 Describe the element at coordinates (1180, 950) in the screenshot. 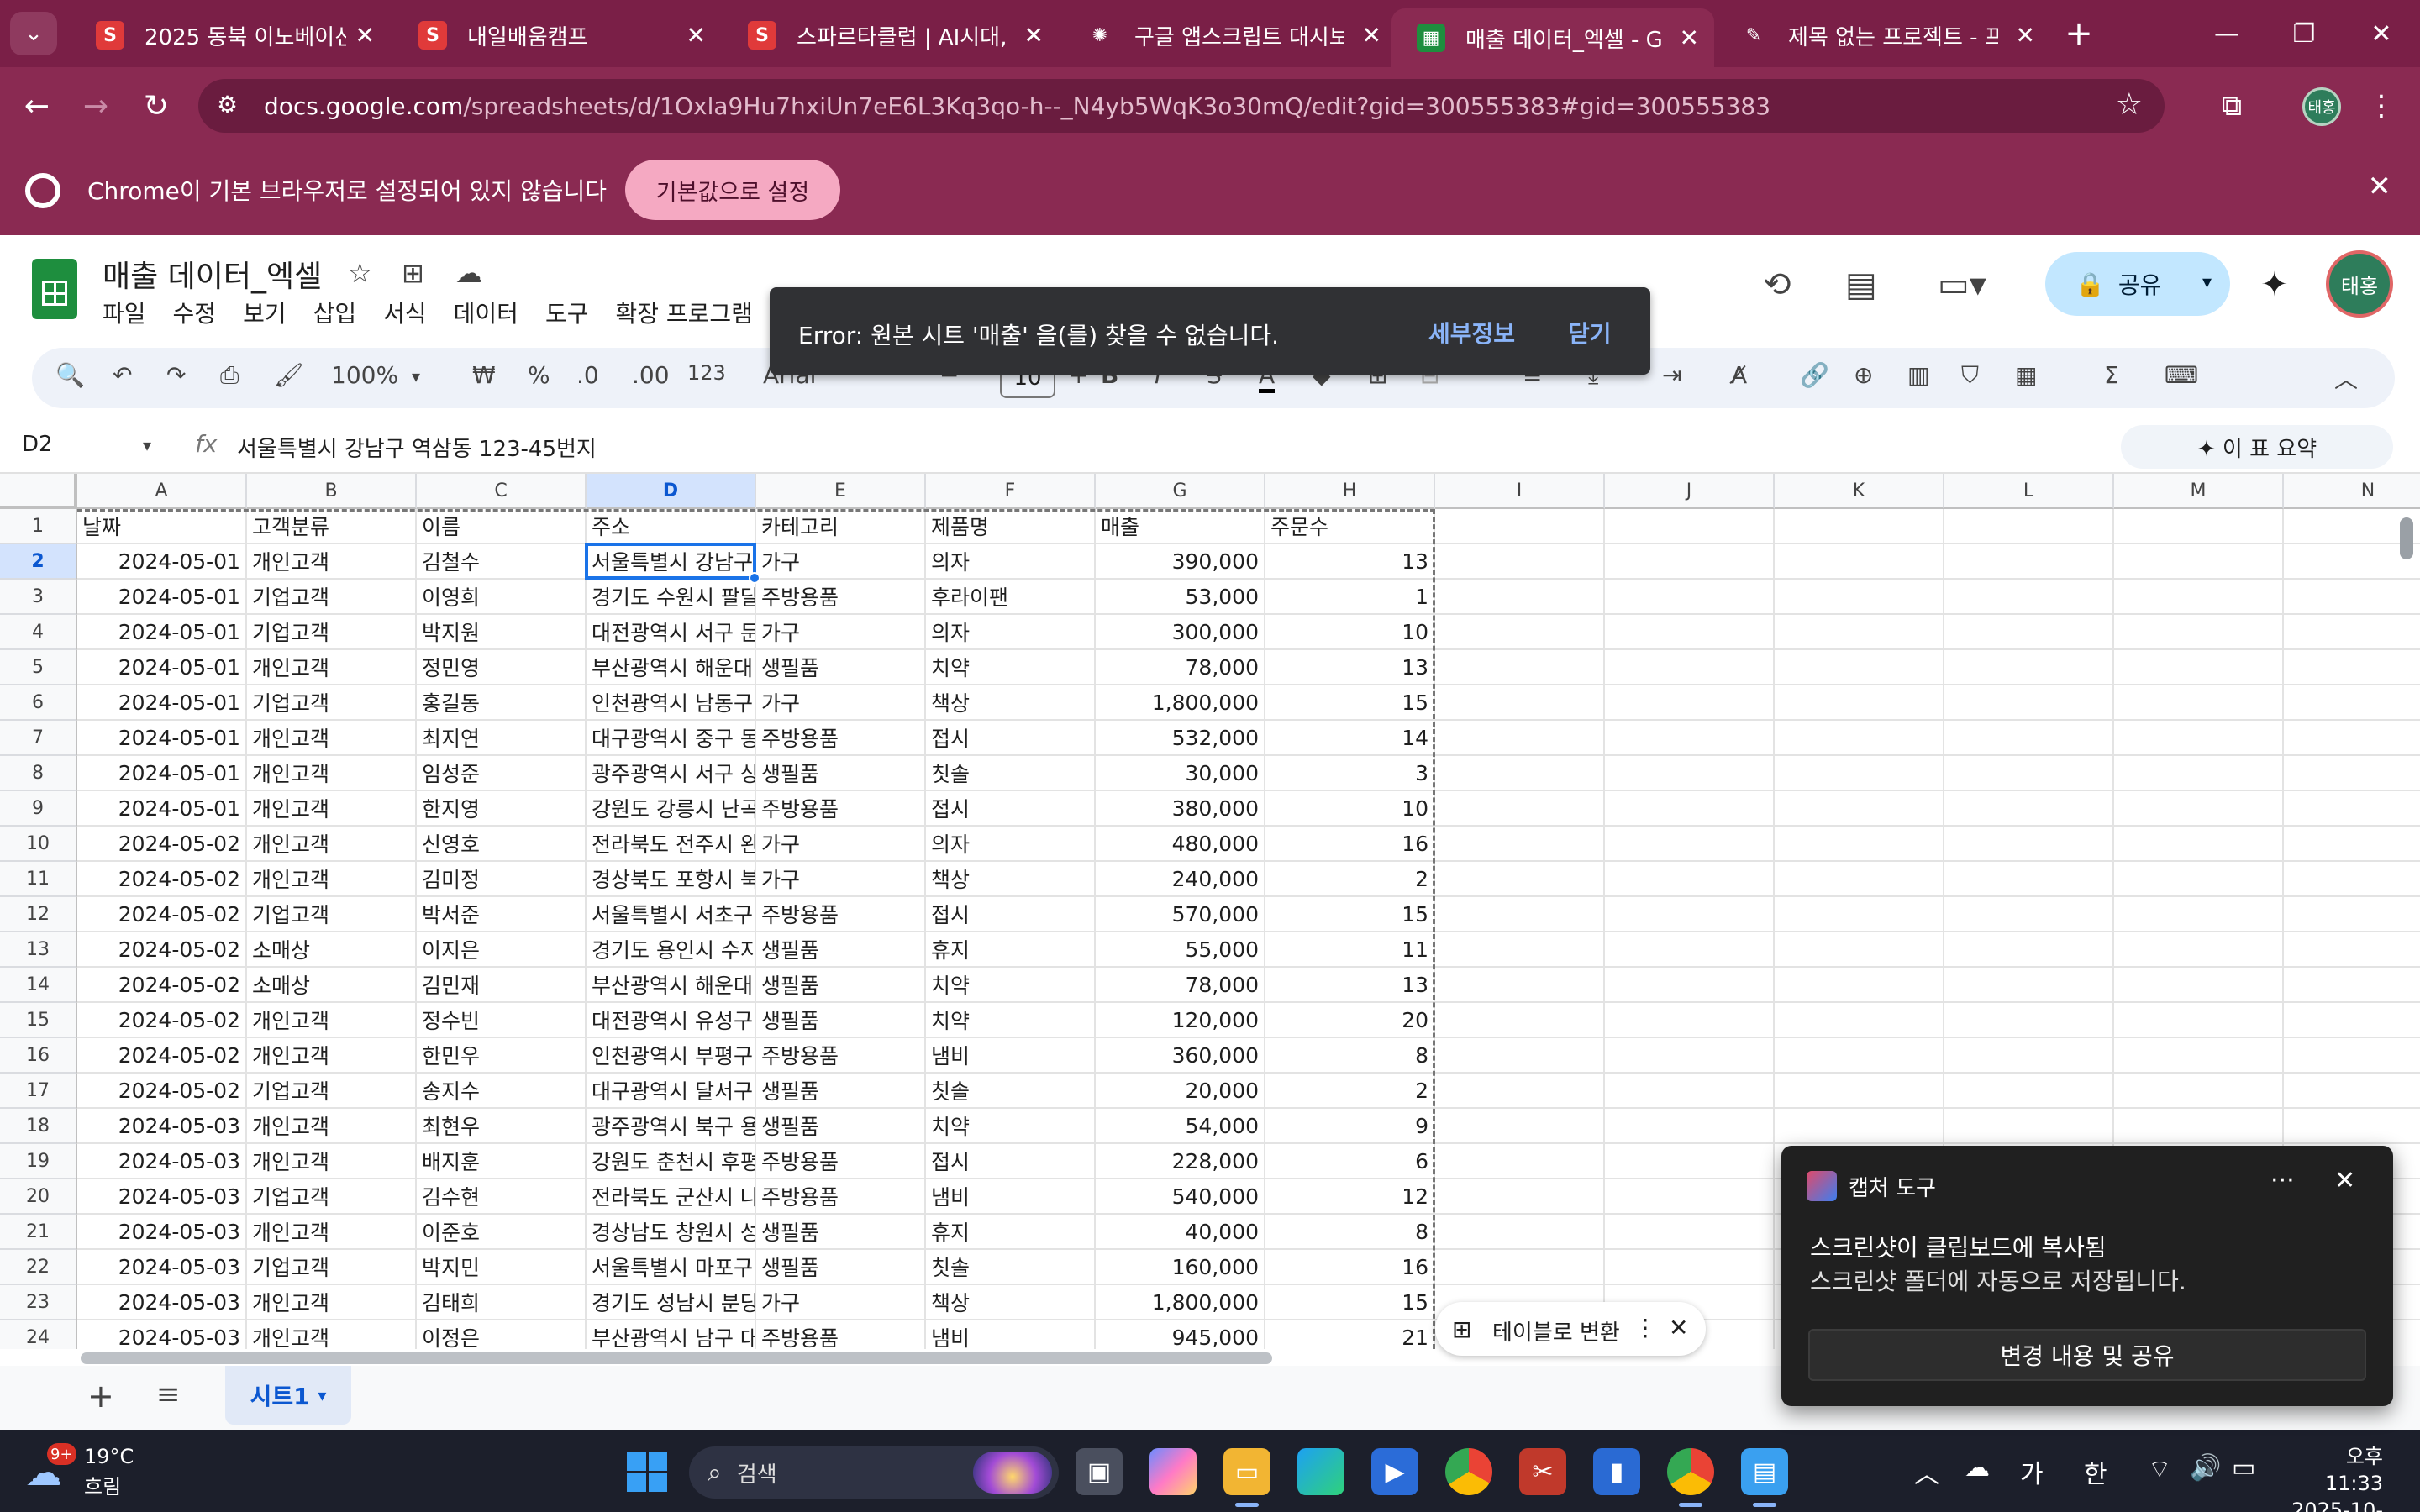

I see `grid-cell: 55,000` at that location.